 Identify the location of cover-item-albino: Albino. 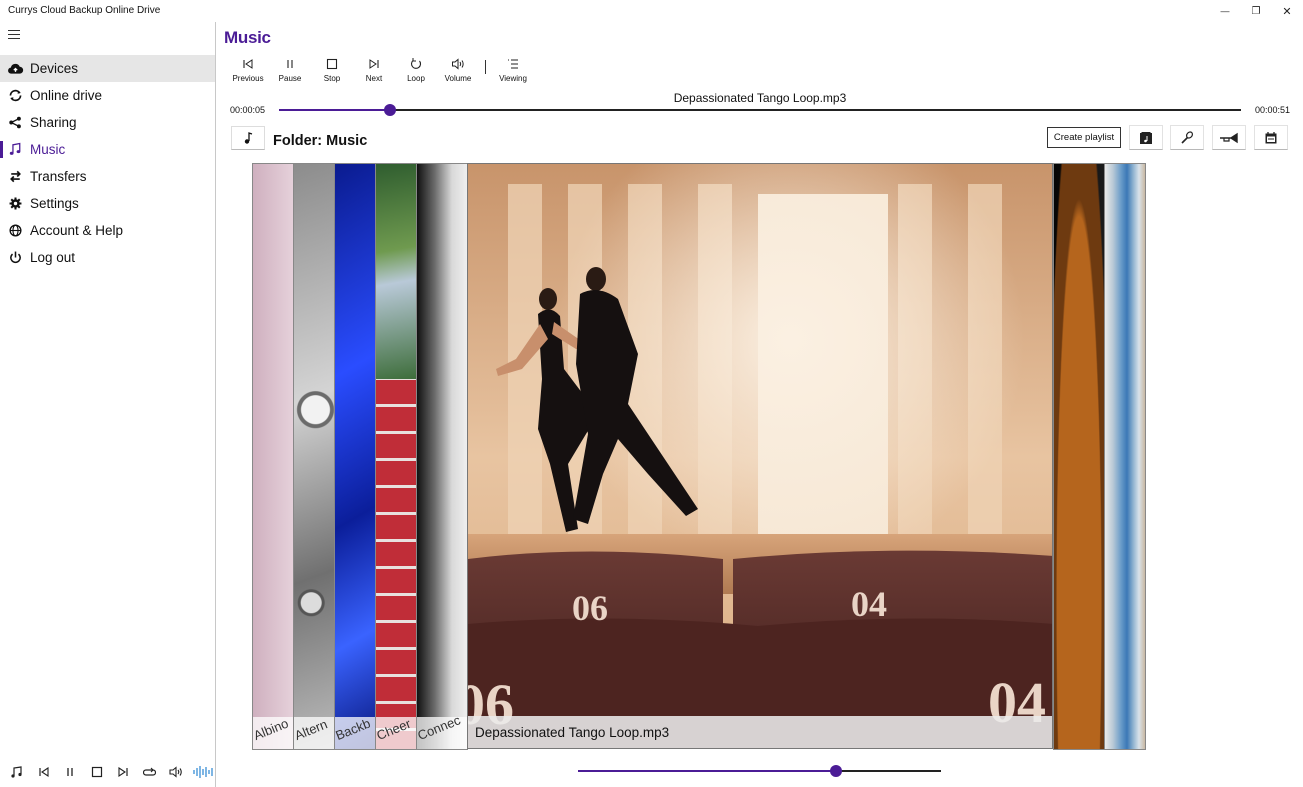
(274, 456).